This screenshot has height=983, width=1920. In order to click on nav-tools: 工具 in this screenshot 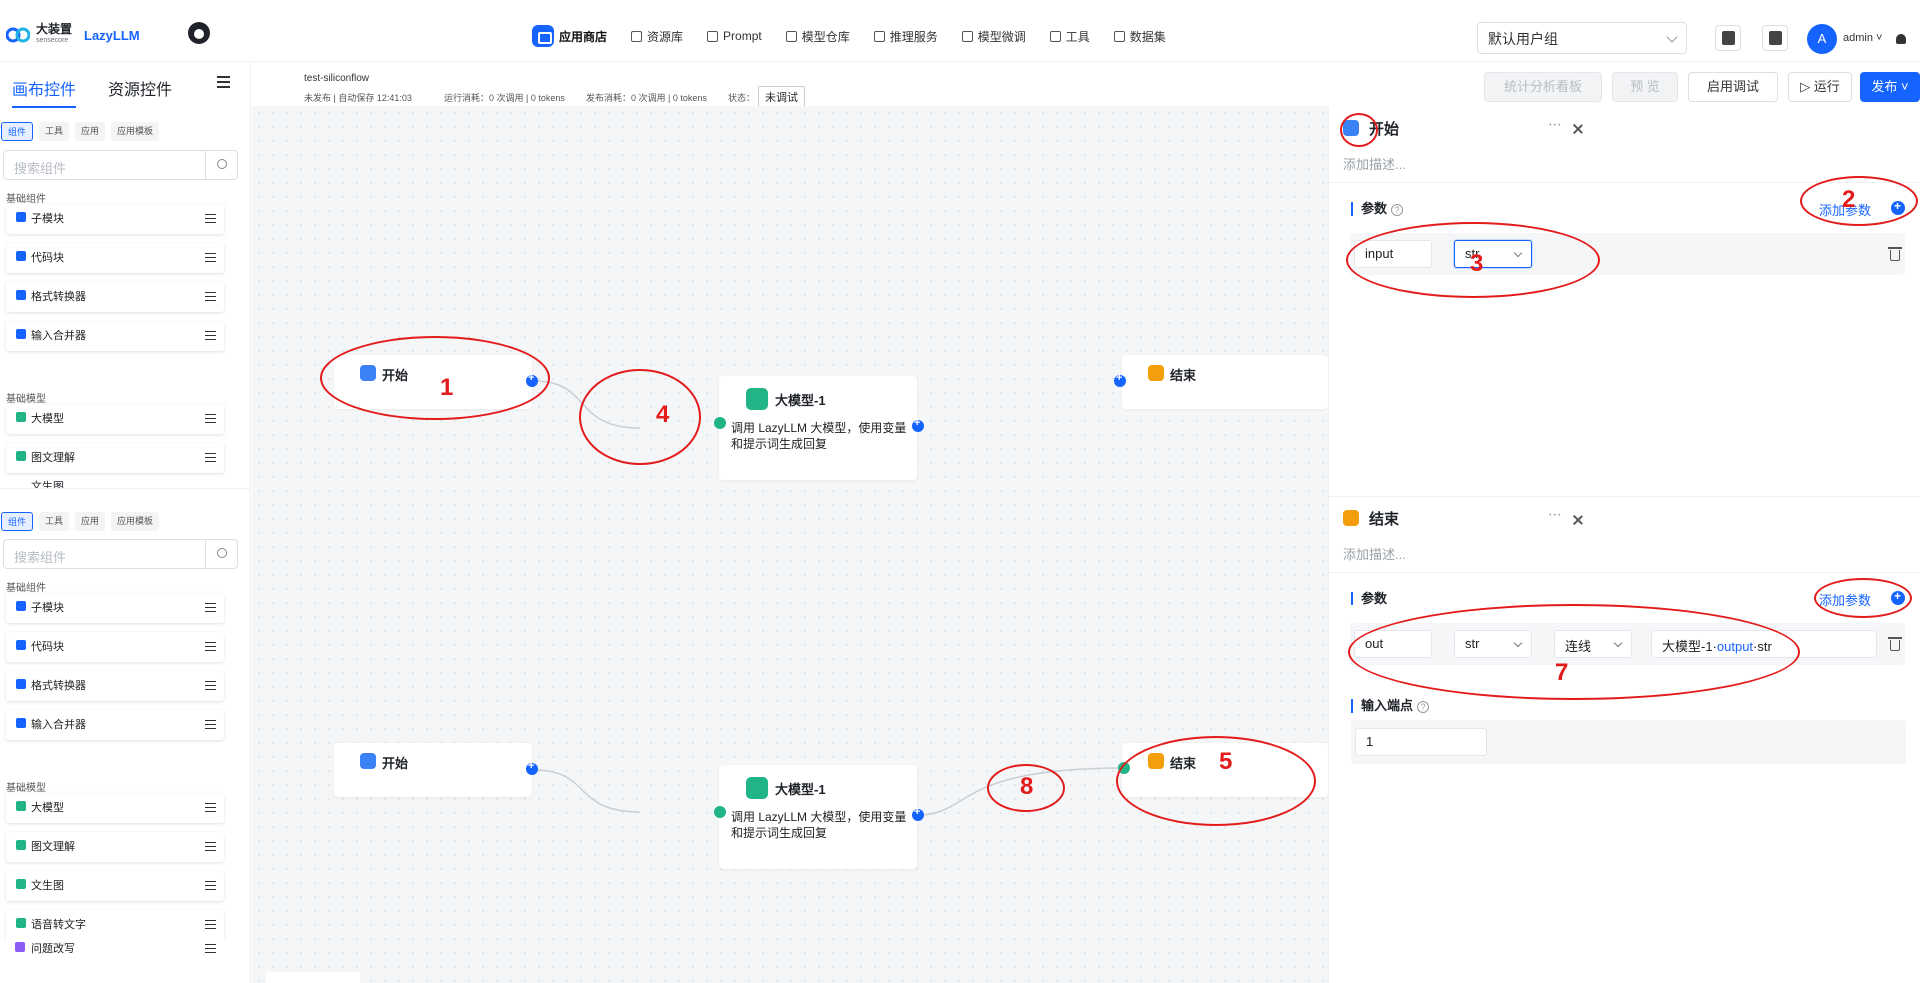, I will do `click(1070, 36)`.